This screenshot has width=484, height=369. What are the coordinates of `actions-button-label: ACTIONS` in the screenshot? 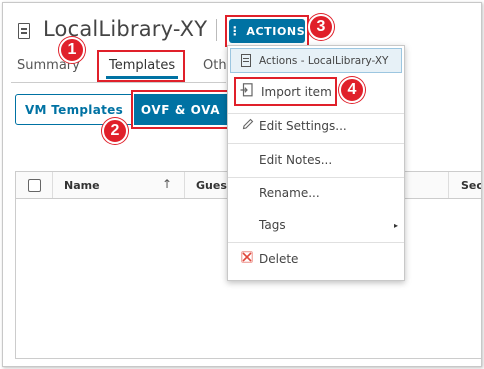 It's located at (276, 31).